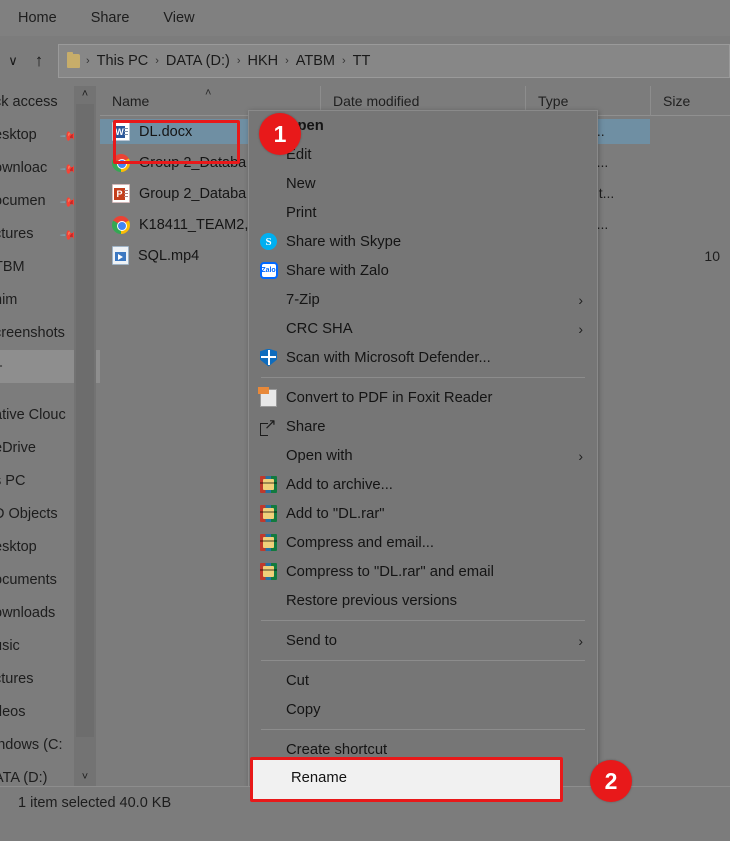  Describe the element at coordinates (268, 357) in the screenshot. I see `defender-shield-icon` at that location.